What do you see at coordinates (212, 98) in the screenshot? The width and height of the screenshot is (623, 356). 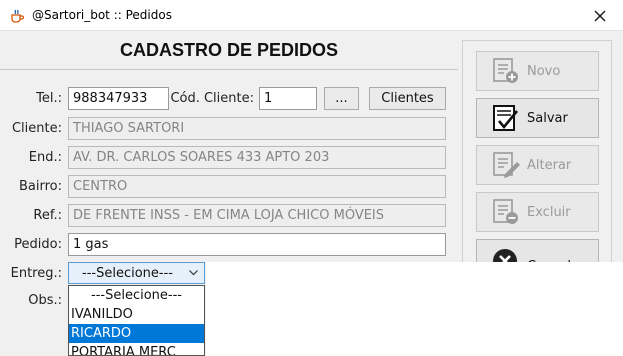 I see `cod-cliente-label: Cód. Cliente:` at bounding box center [212, 98].